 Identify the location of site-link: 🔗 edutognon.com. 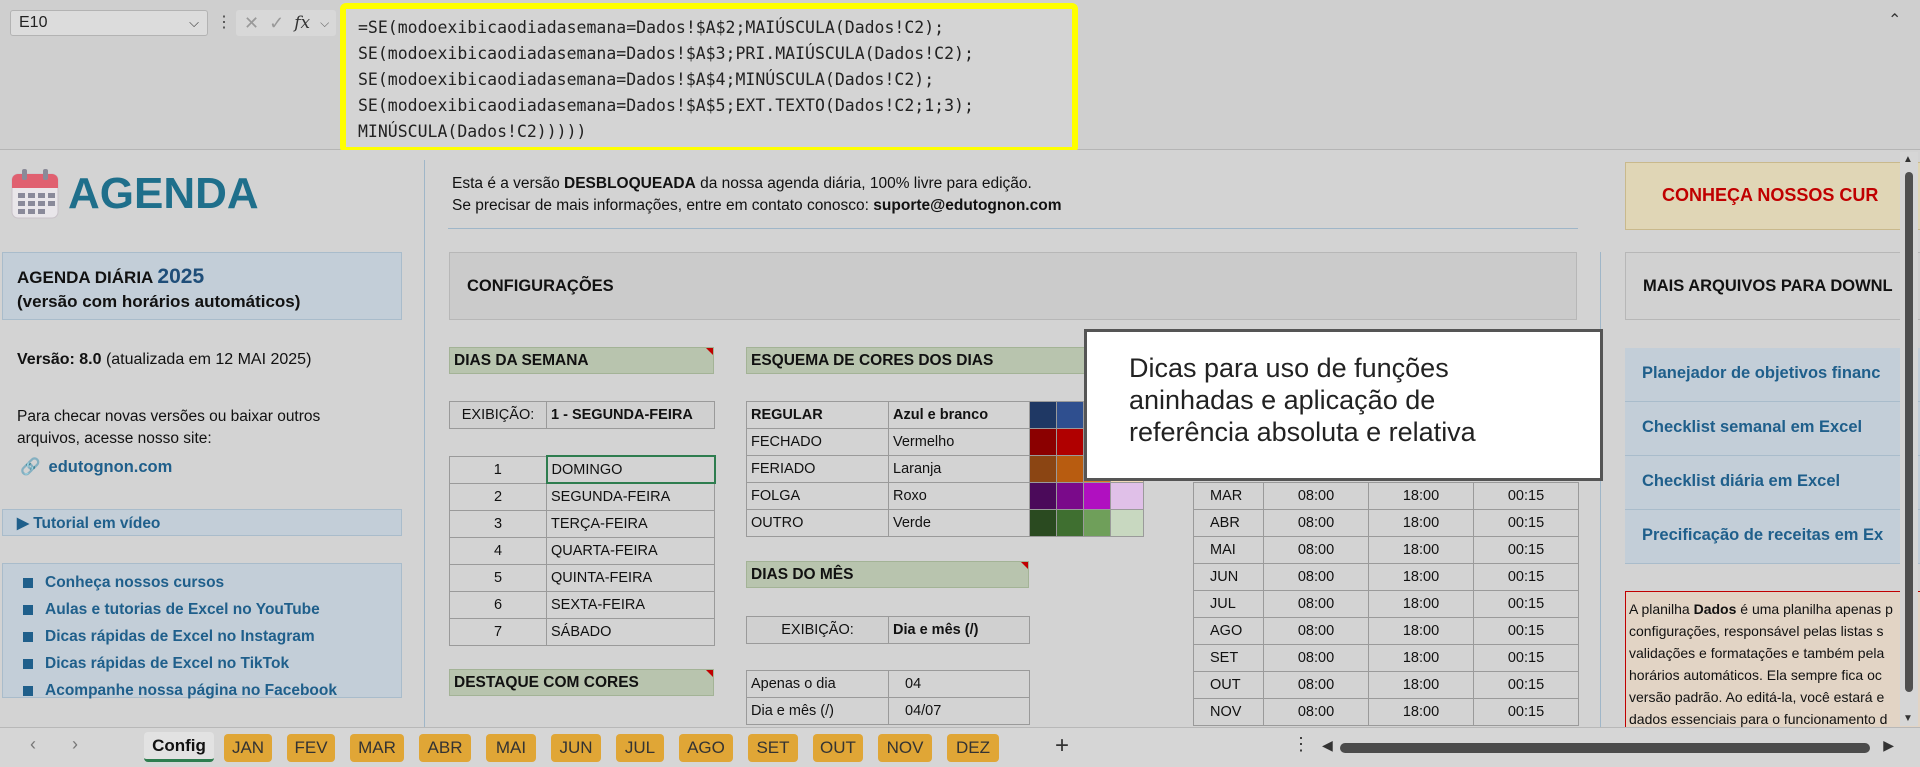
(96, 467).